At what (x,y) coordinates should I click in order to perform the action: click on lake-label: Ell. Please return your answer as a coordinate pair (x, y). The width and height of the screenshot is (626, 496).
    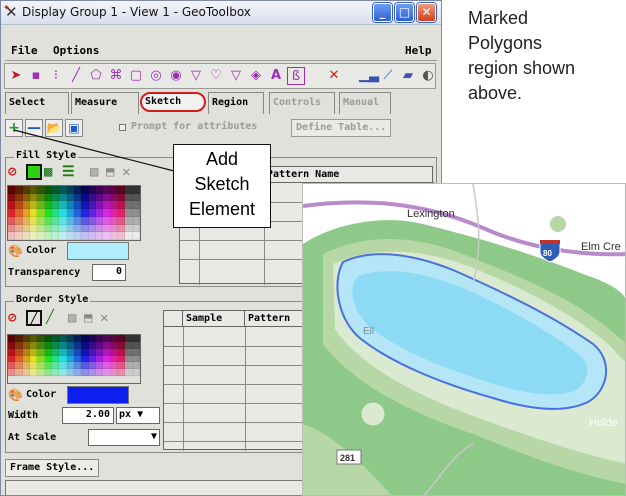
    Looking at the image, I should click on (368, 331).